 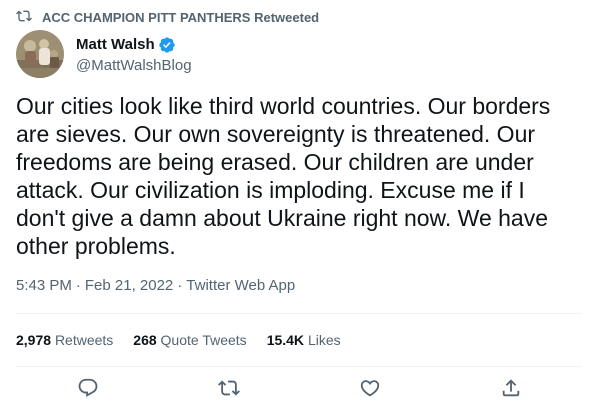 What do you see at coordinates (324, 340) in the screenshot?
I see `likes-label: Likes` at bounding box center [324, 340].